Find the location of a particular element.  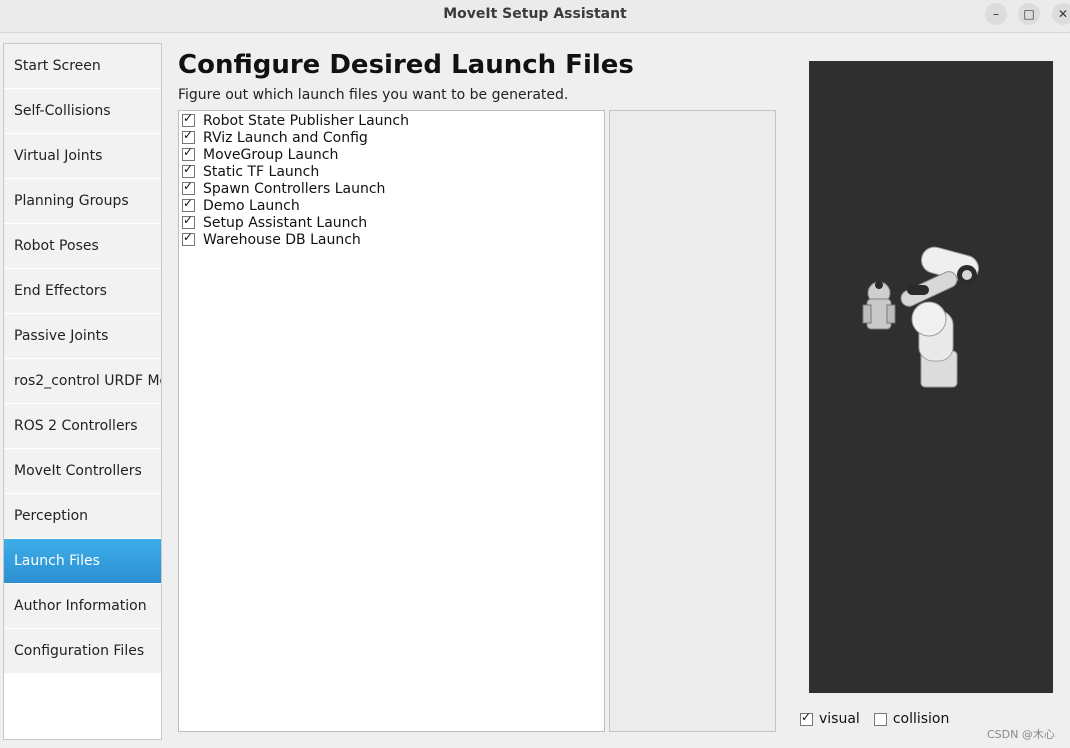

collision-checkbox is located at coordinates (880, 719).